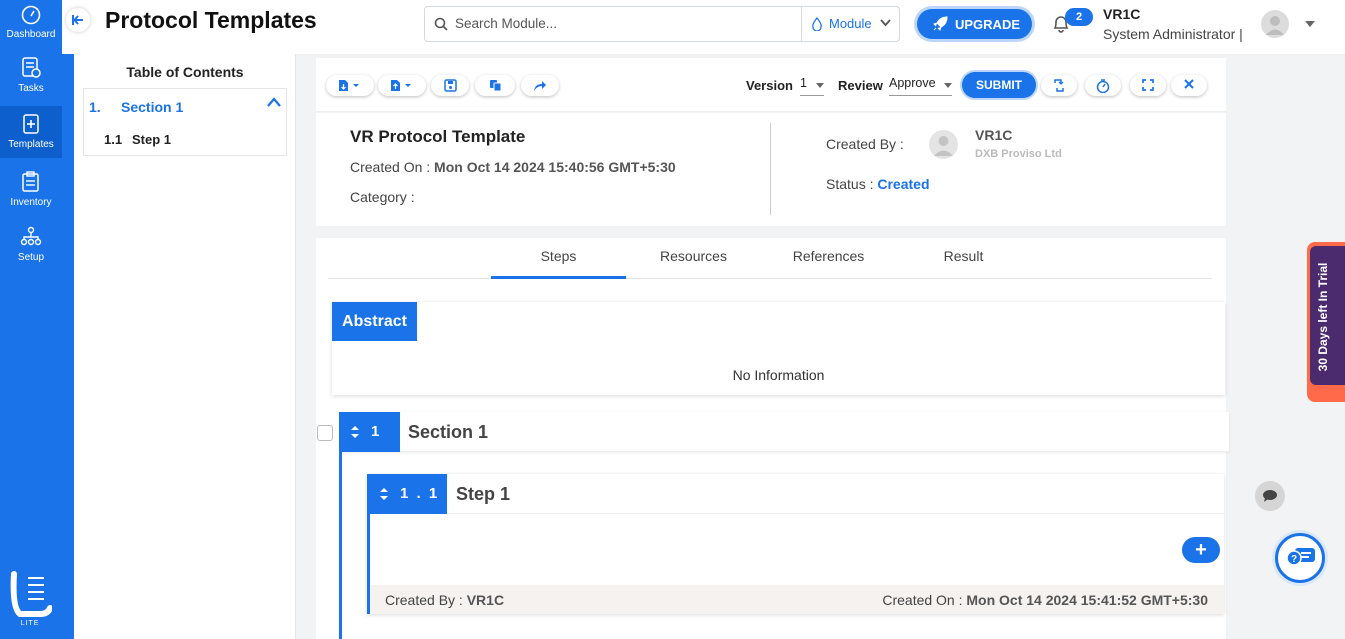 This screenshot has height=639, width=1345. I want to click on share-icon, so click(540, 86).